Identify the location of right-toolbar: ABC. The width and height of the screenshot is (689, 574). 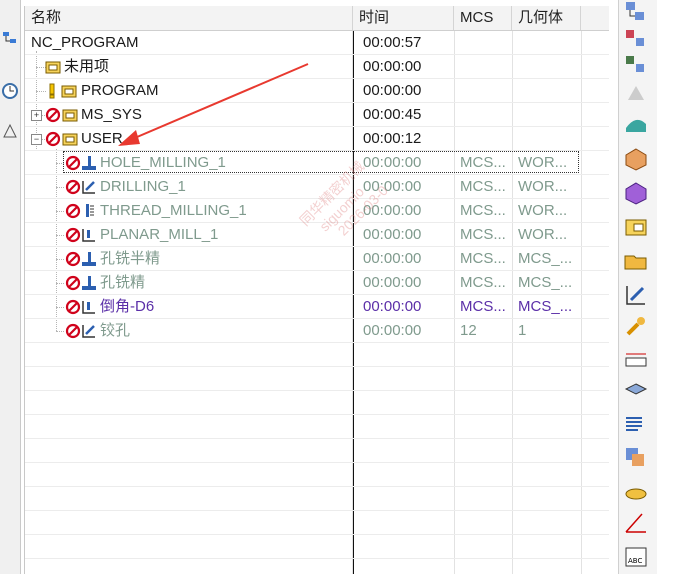
(637, 287).